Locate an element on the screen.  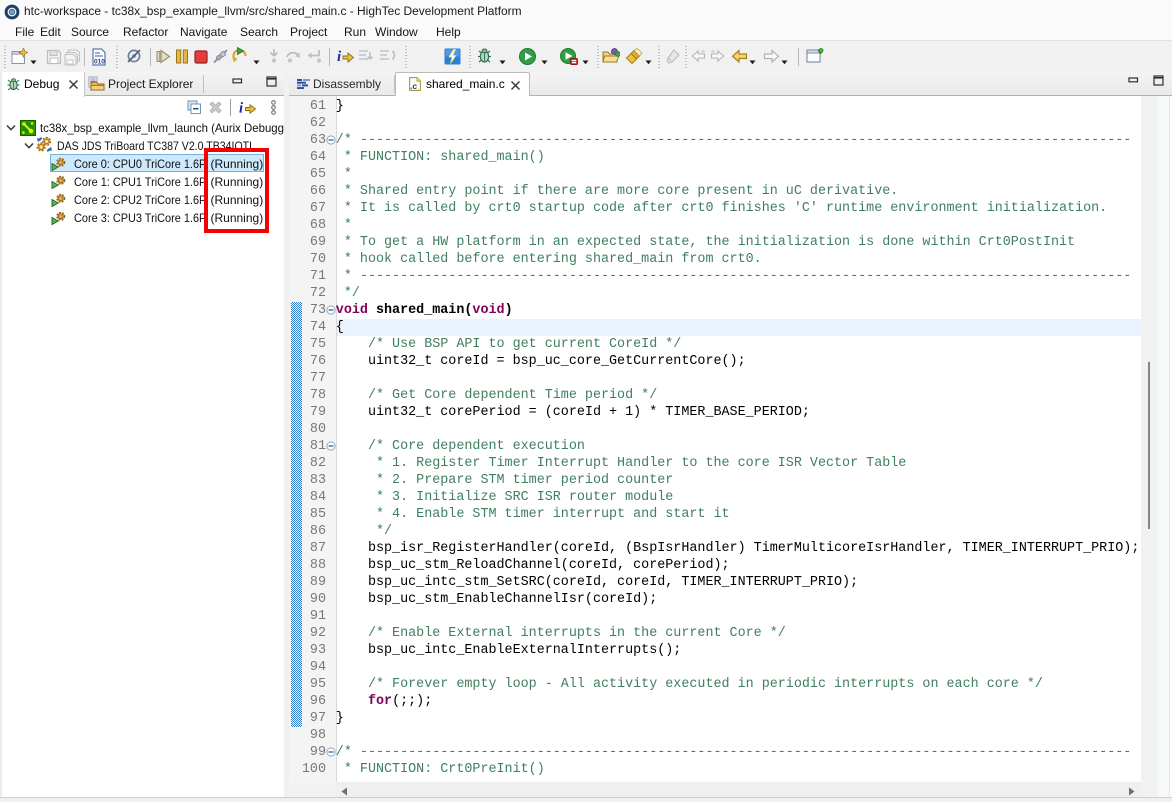
svg-text: i is located at coordinates (241, 109).